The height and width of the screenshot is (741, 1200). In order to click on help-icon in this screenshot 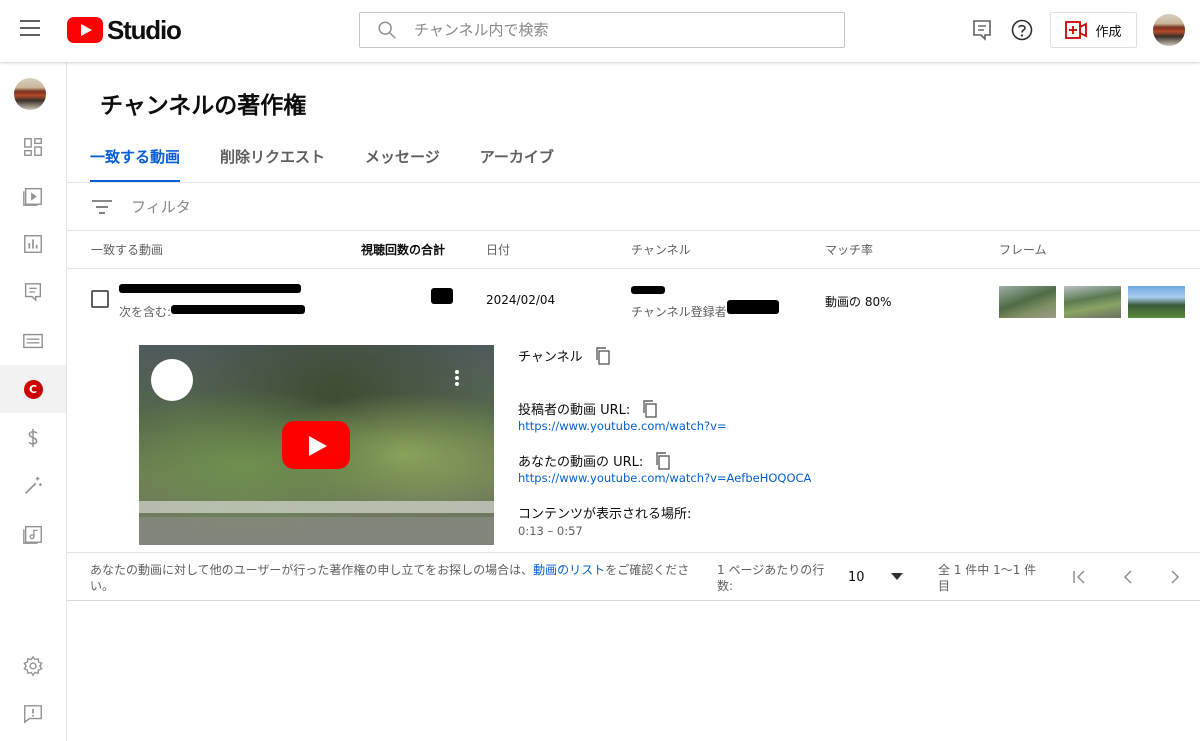, I will do `click(1022, 30)`.